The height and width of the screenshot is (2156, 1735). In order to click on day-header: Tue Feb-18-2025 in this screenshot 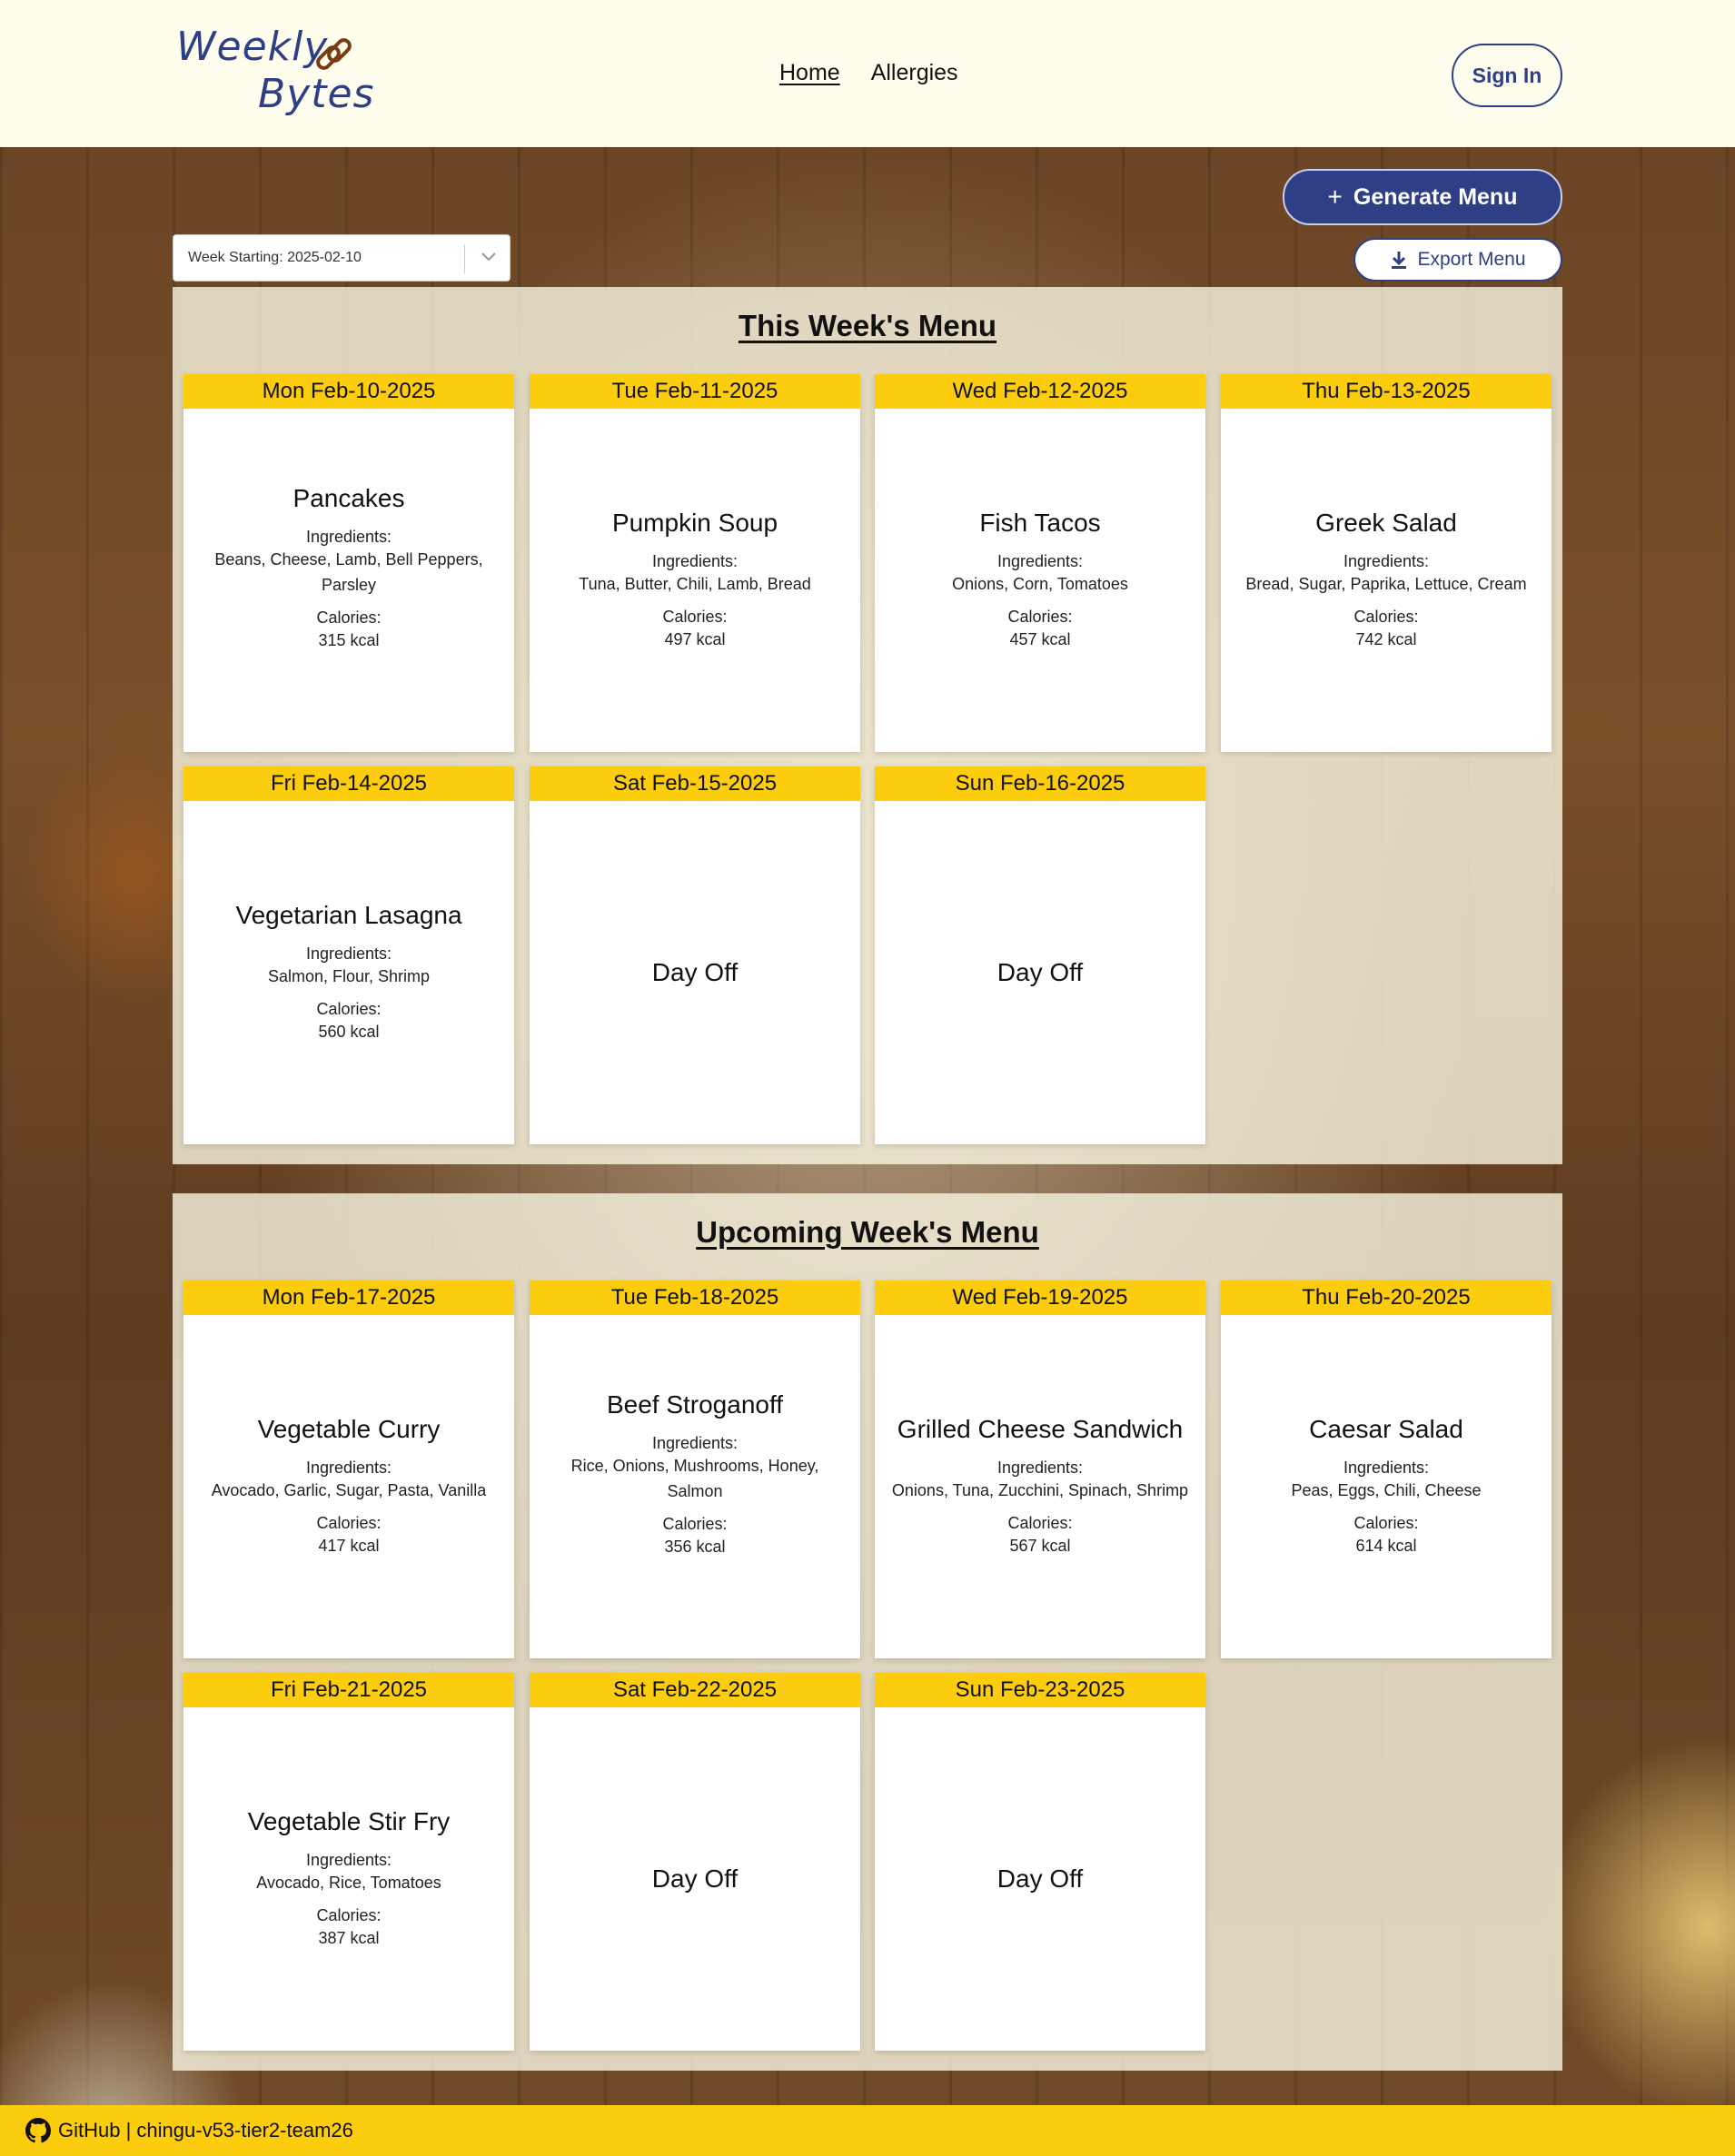, I will do `click(695, 1298)`.